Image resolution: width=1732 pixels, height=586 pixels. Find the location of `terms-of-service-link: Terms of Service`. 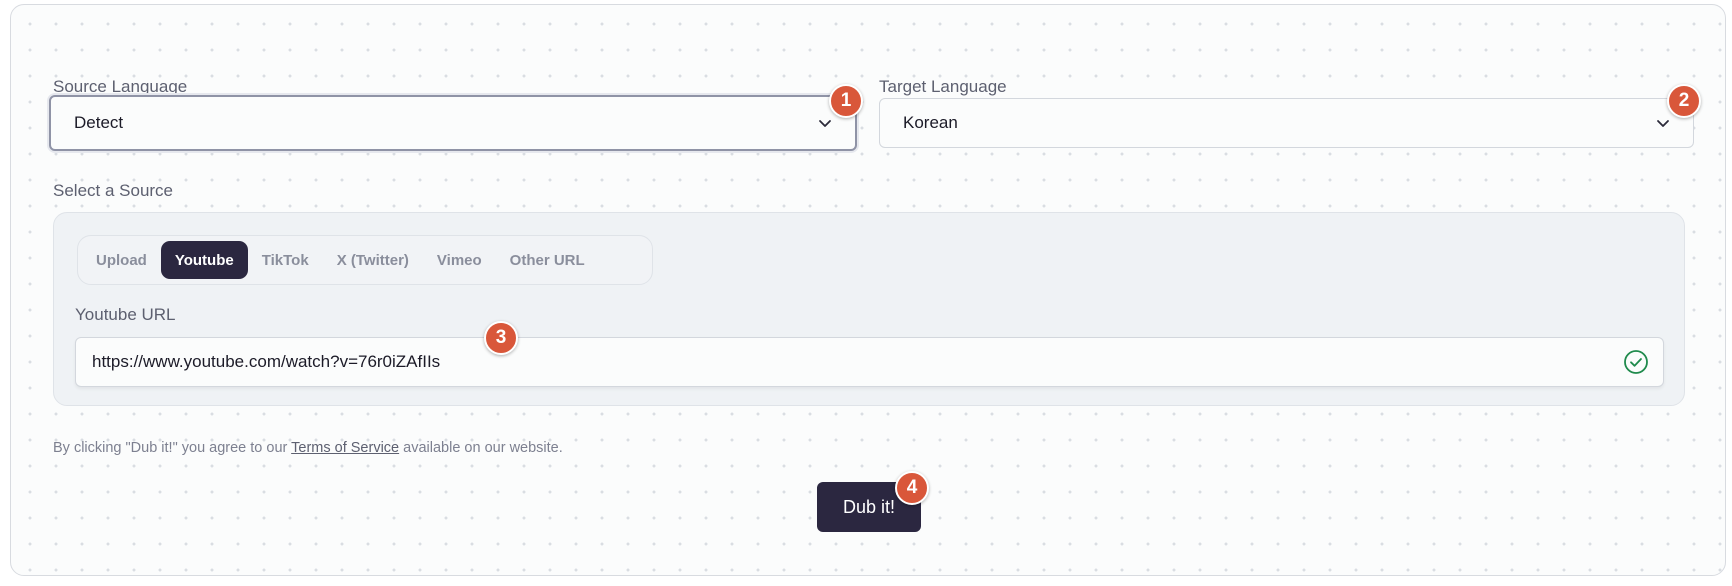

terms-of-service-link: Terms of Service is located at coordinates (345, 448).